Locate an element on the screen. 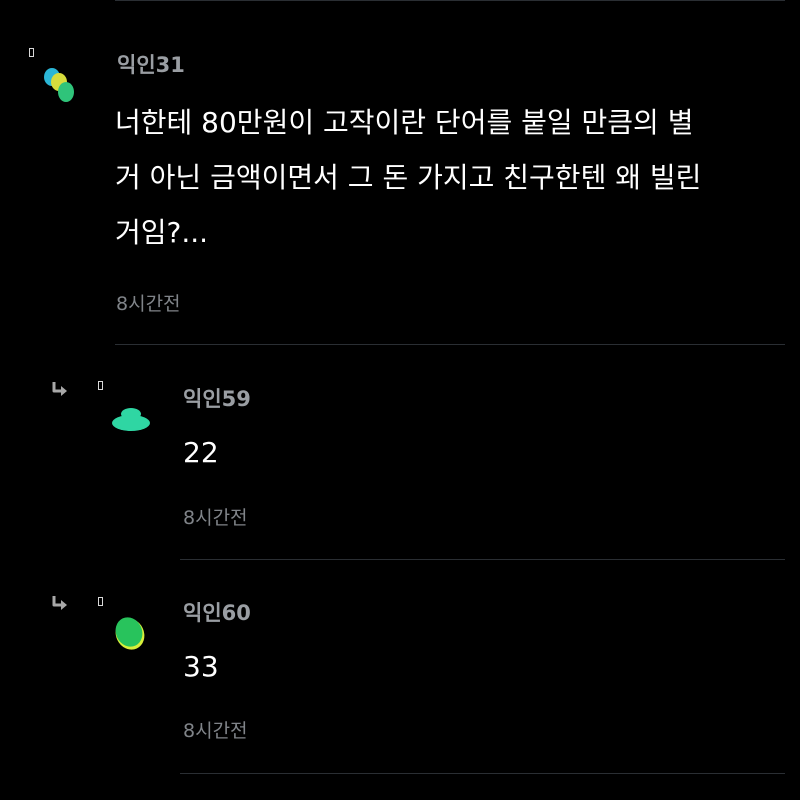 The image size is (800, 800). multicolor-blob-icon is located at coordinates (59, 85).